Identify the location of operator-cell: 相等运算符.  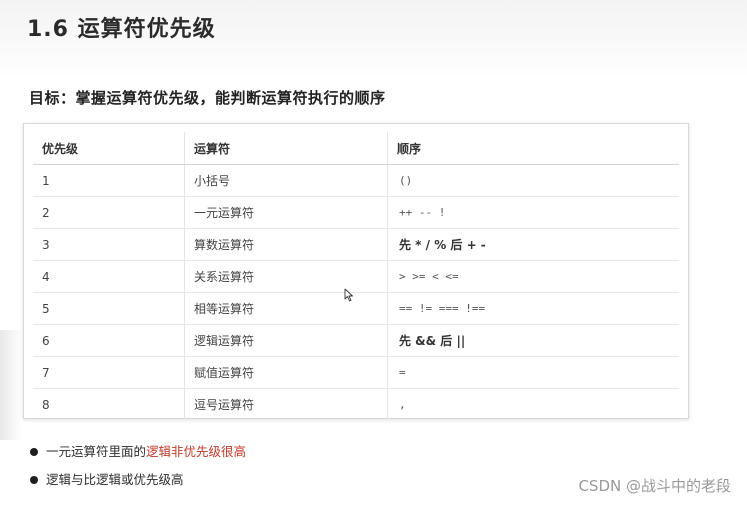
(286, 308).